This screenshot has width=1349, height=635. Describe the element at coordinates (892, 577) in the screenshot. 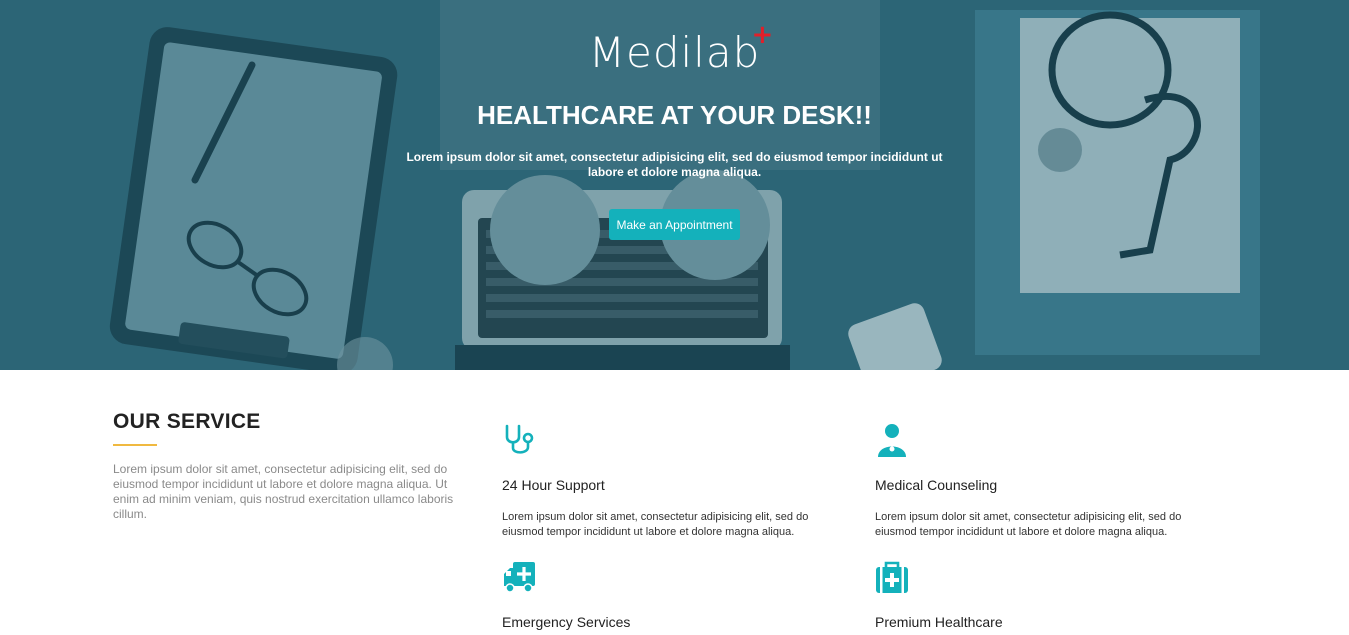

I see `medkit-icon` at that location.